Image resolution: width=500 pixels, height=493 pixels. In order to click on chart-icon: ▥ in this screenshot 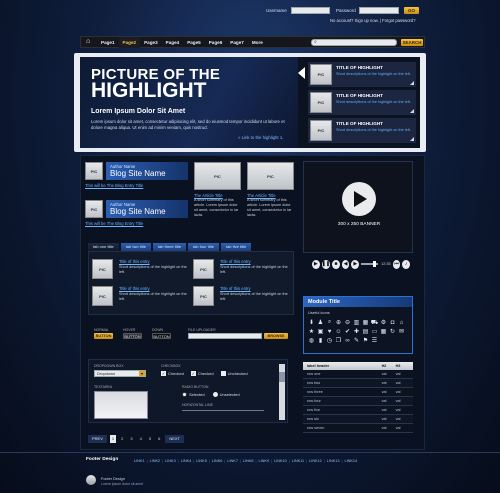, I will do `click(356, 322)`.